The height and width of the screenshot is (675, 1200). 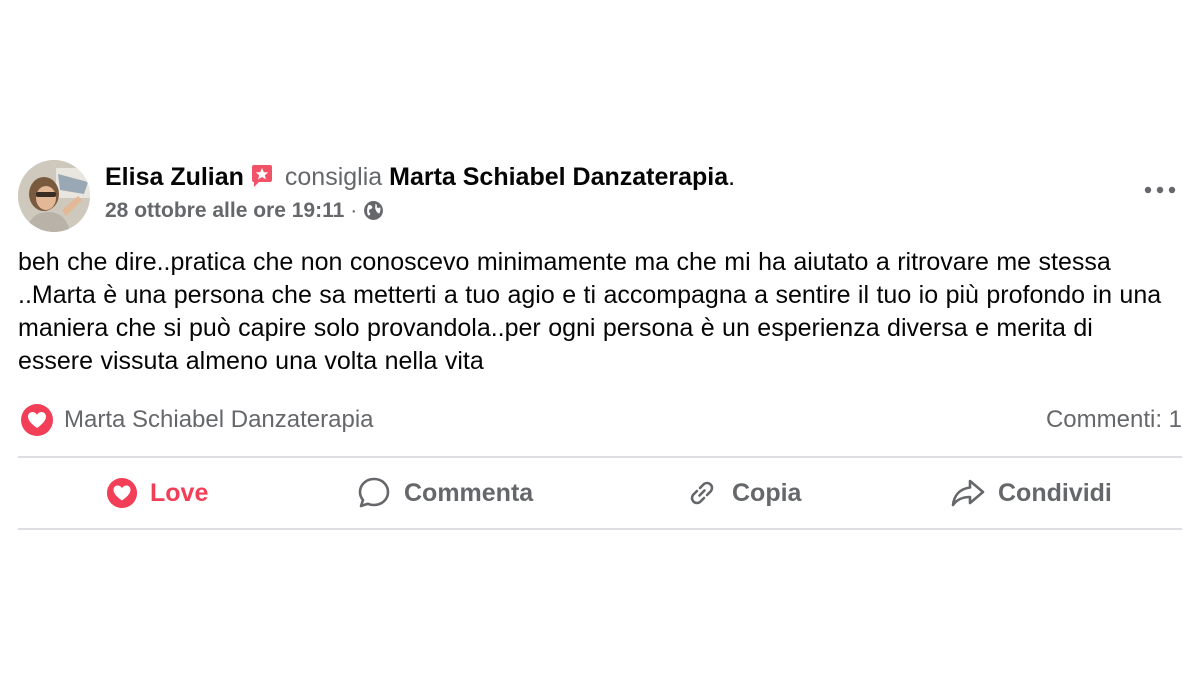 What do you see at coordinates (767, 492) in the screenshot?
I see `copy-label: Copia` at bounding box center [767, 492].